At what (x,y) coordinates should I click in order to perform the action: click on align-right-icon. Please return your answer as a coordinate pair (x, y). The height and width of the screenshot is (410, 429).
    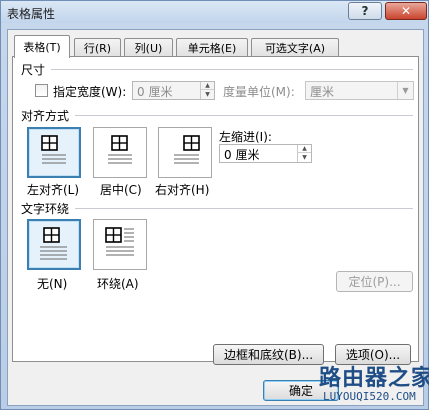
    Looking at the image, I should click on (187, 149).